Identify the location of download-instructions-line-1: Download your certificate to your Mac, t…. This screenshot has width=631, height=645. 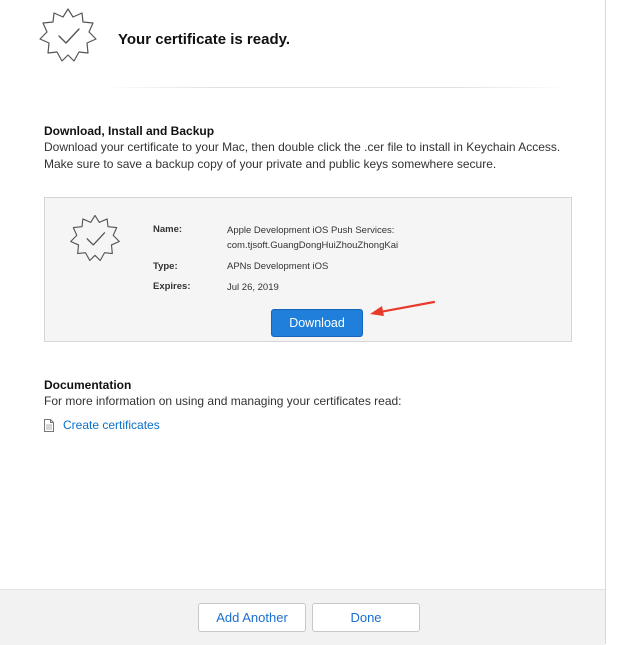
(302, 147).